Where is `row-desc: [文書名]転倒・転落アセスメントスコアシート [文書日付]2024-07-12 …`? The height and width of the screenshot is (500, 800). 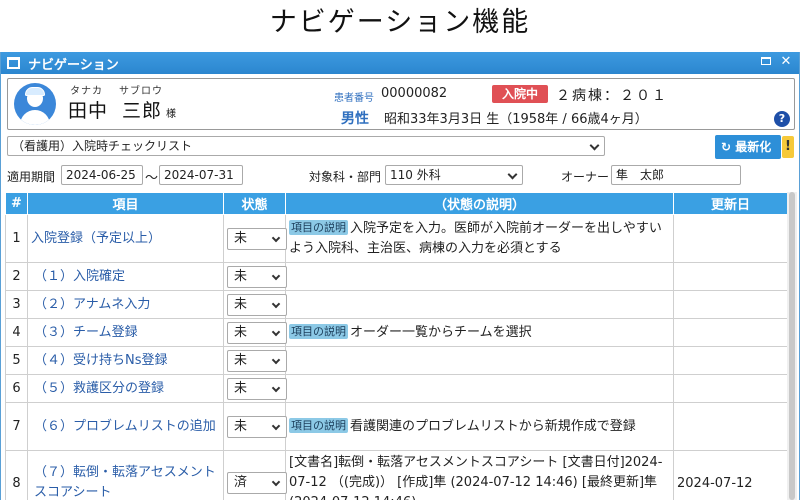
row-desc: [文書名]転倒・転落アセスメントスコアシート [文書日付]2024-07-12 … is located at coordinates (479, 475).